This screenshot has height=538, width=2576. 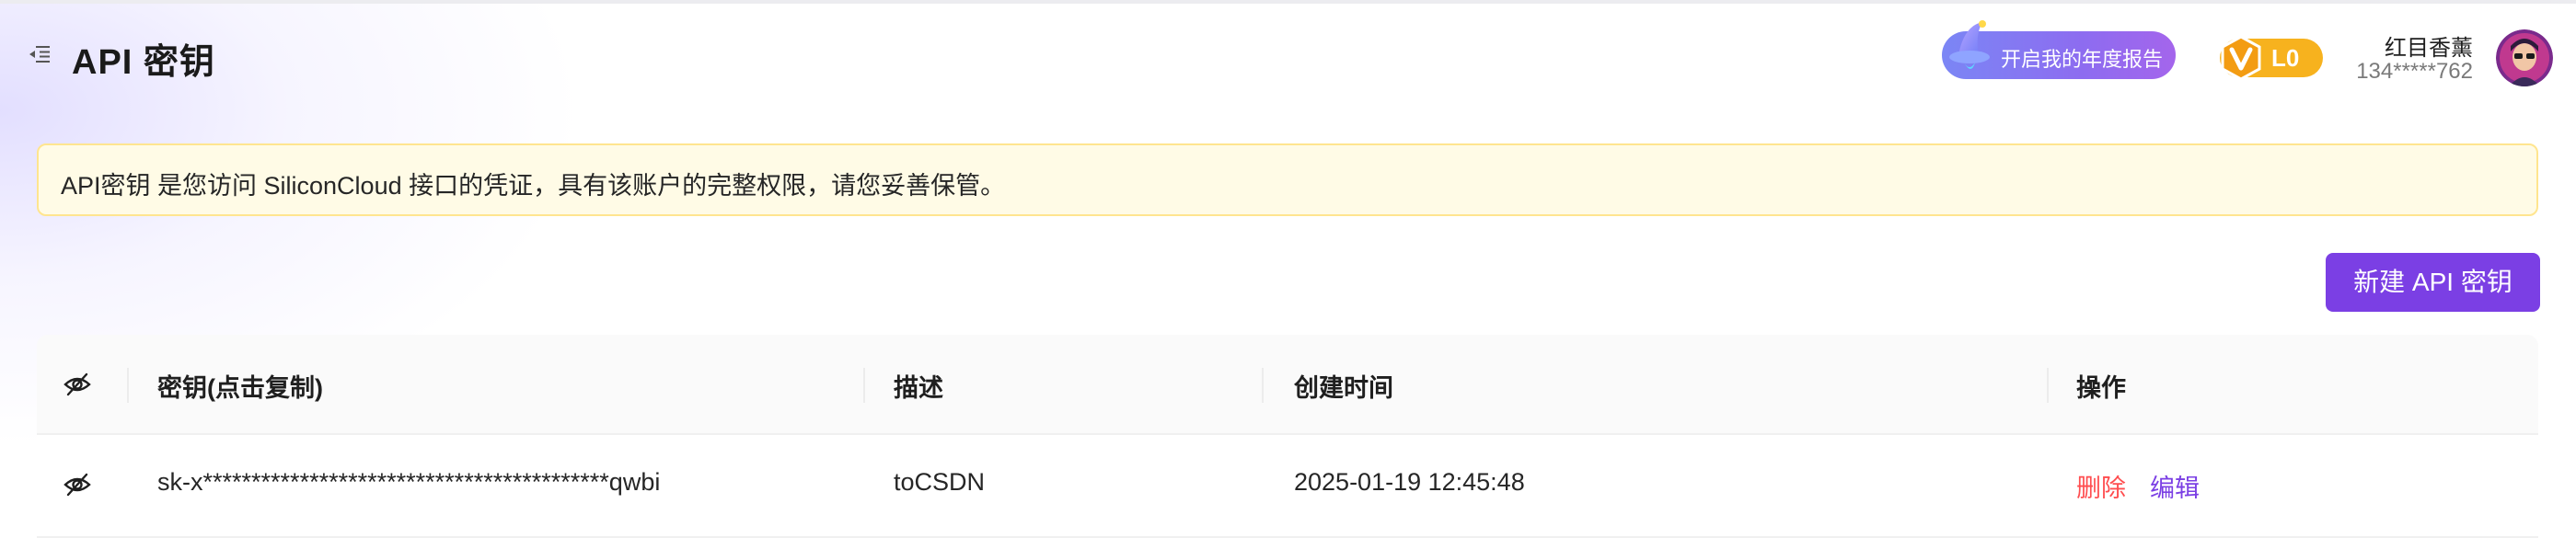 What do you see at coordinates (240, 388) in the screenshot?
I see `column-header-key: 密钥(点击复制)` at bounding box center [240, 388].